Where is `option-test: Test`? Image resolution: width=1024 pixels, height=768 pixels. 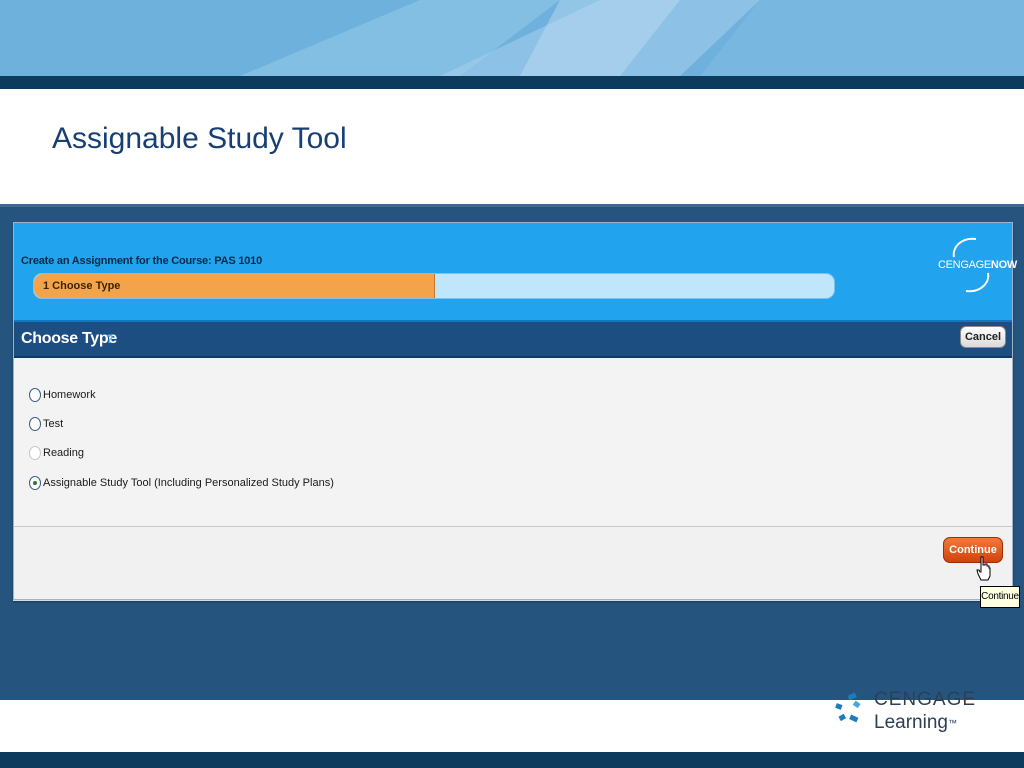 option-test: Test is located at coordinates (46, 425).